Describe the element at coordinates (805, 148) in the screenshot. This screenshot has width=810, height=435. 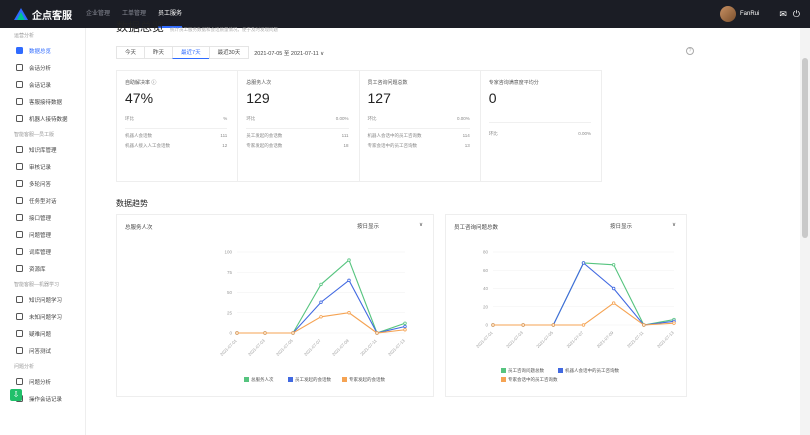
I see `scrollbar-thumb` at that location.